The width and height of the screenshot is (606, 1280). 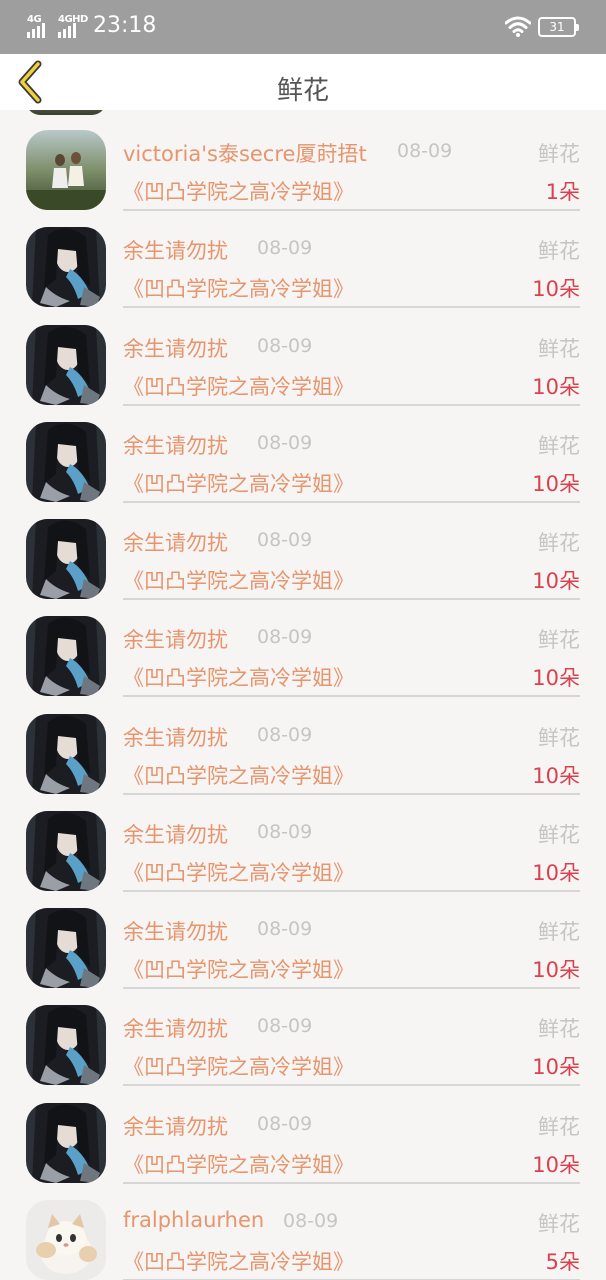 What do you see at coordinates (39, 26) in the screenshot?
I see `signal-icon: 4G` at bounding box center [39, 26].